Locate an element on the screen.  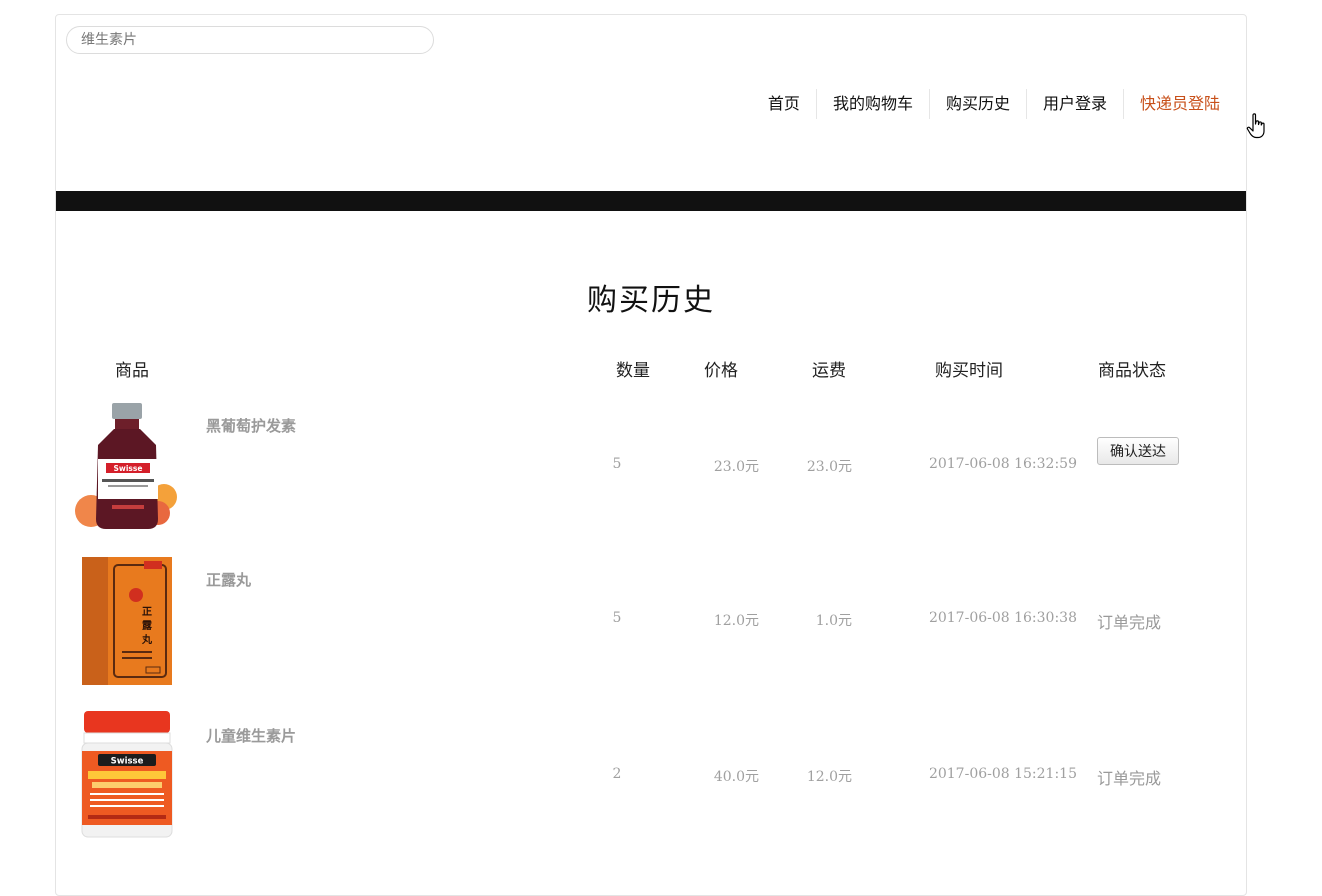
purchase-time-value: 2017-06-08 16:32:59 is located at coordinates (1002, 464).